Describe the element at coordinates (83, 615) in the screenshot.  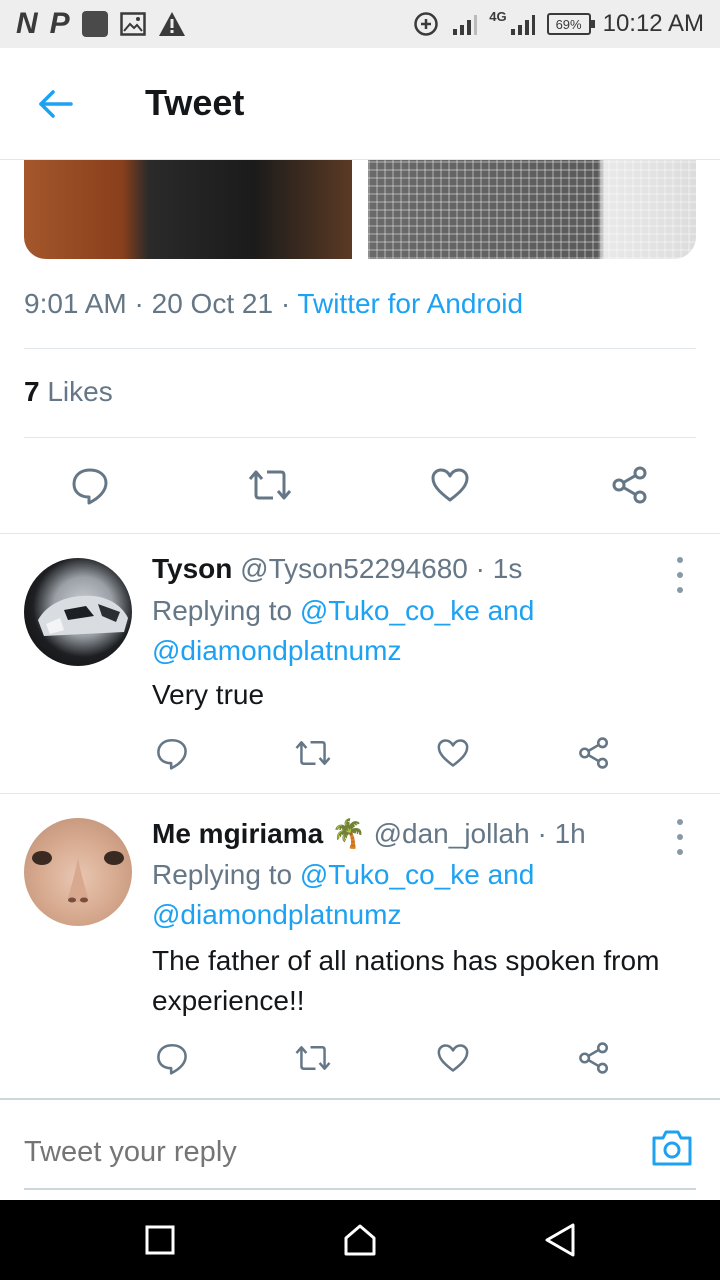
I see `car-photo` at that location.